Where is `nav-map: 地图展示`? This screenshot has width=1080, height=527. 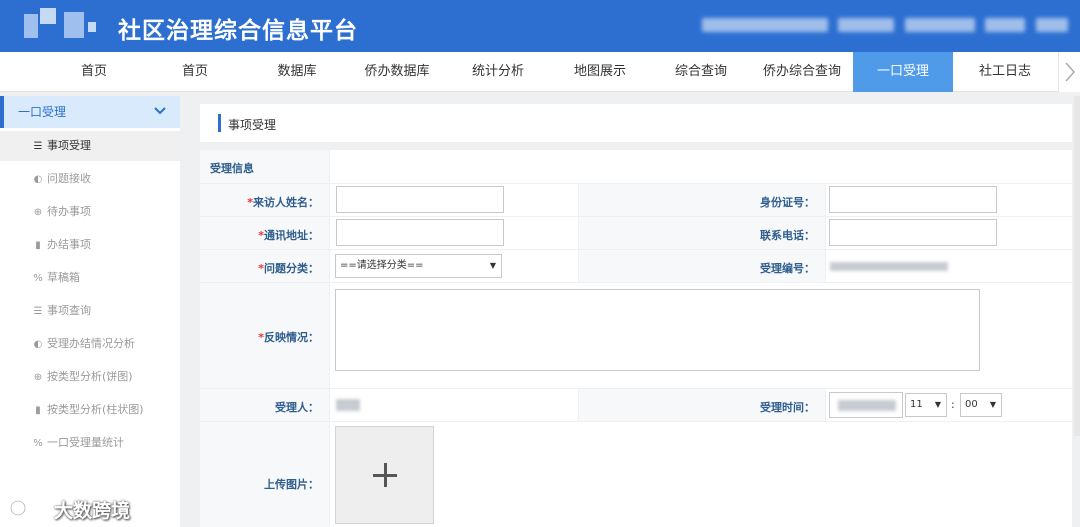
nav-map: 地图展示 is located at coordinates (600, 72).